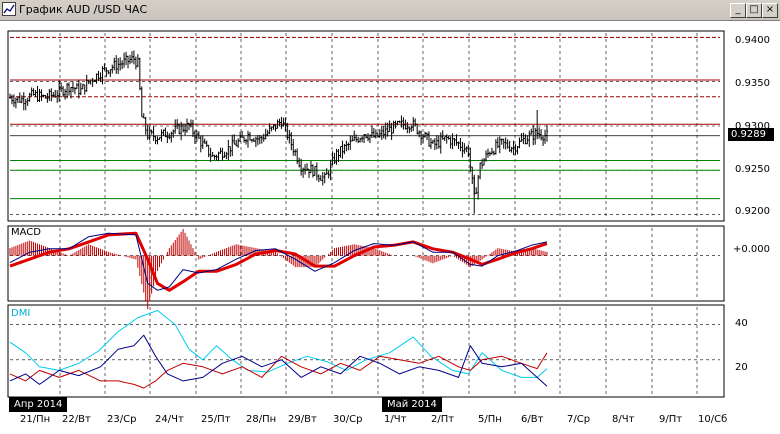 The width and height of the screenshot is (780, 434). What do you see at coordinates (390, 10) in the screenshot?
I see `title-bar: График AUD /USD ЧАС _ □ ×` at bounding box center [390, 10].